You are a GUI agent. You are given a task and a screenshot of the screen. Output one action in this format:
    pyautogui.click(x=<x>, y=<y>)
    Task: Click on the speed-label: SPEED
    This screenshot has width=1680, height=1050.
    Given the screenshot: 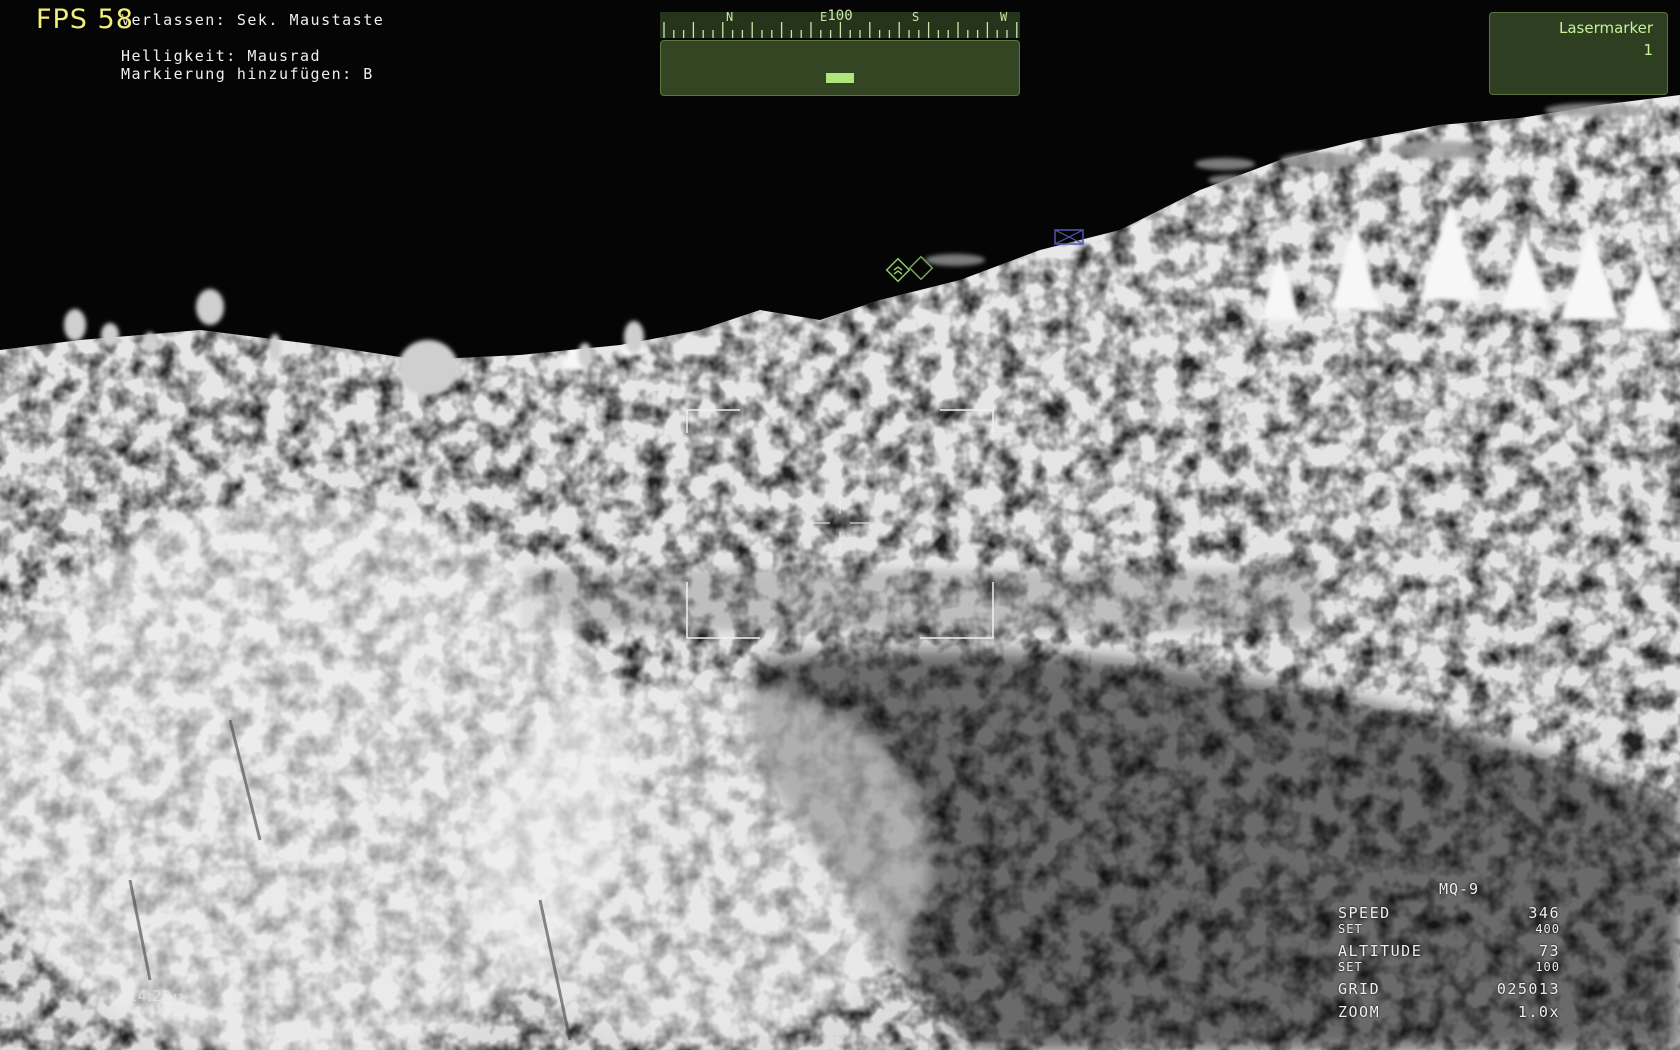 What is the action you would take?
    pyautogui.click(x=1364, y=913)
    